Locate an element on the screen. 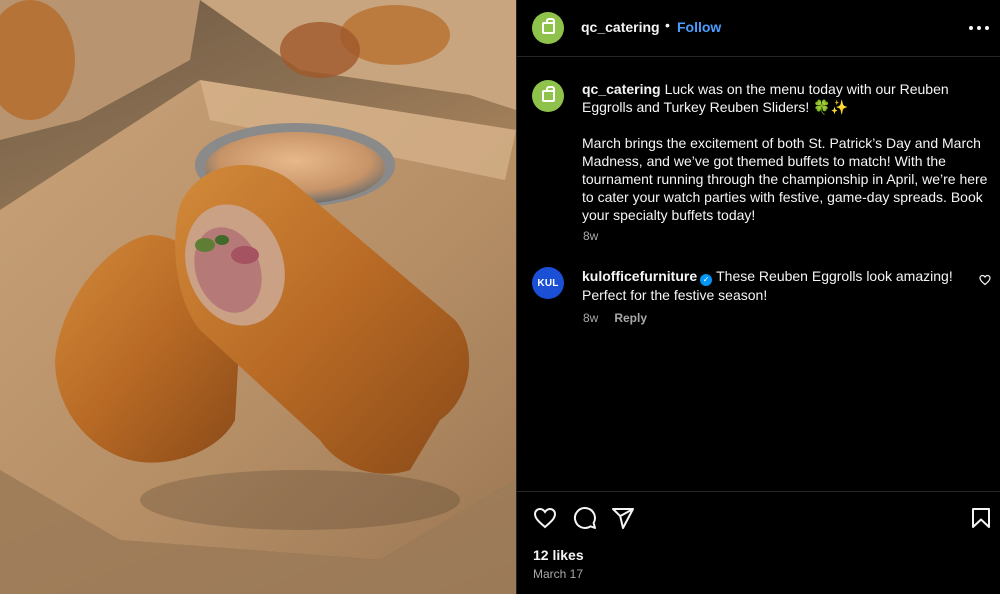 The height and width of the screenshot is (594, 1000). post-actions: 12 likes March 17 is located at coordinates (758, 542).